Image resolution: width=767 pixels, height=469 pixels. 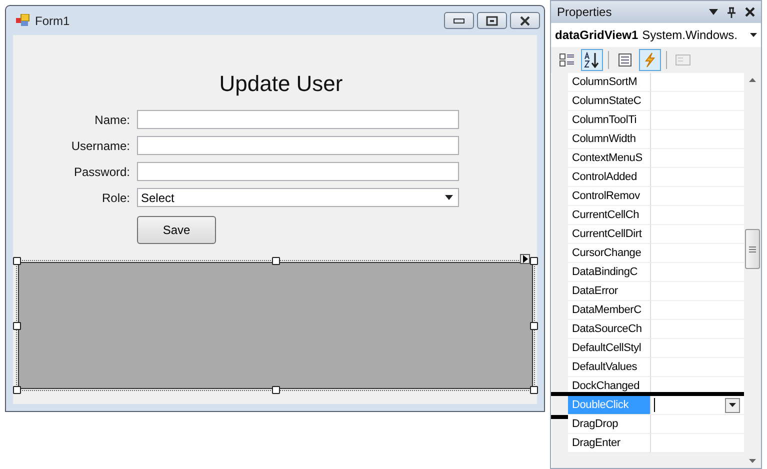 What do you see at coordinates (23, 20) in the screenshot?
I see `form-icon` at bounding box center [23, 20].